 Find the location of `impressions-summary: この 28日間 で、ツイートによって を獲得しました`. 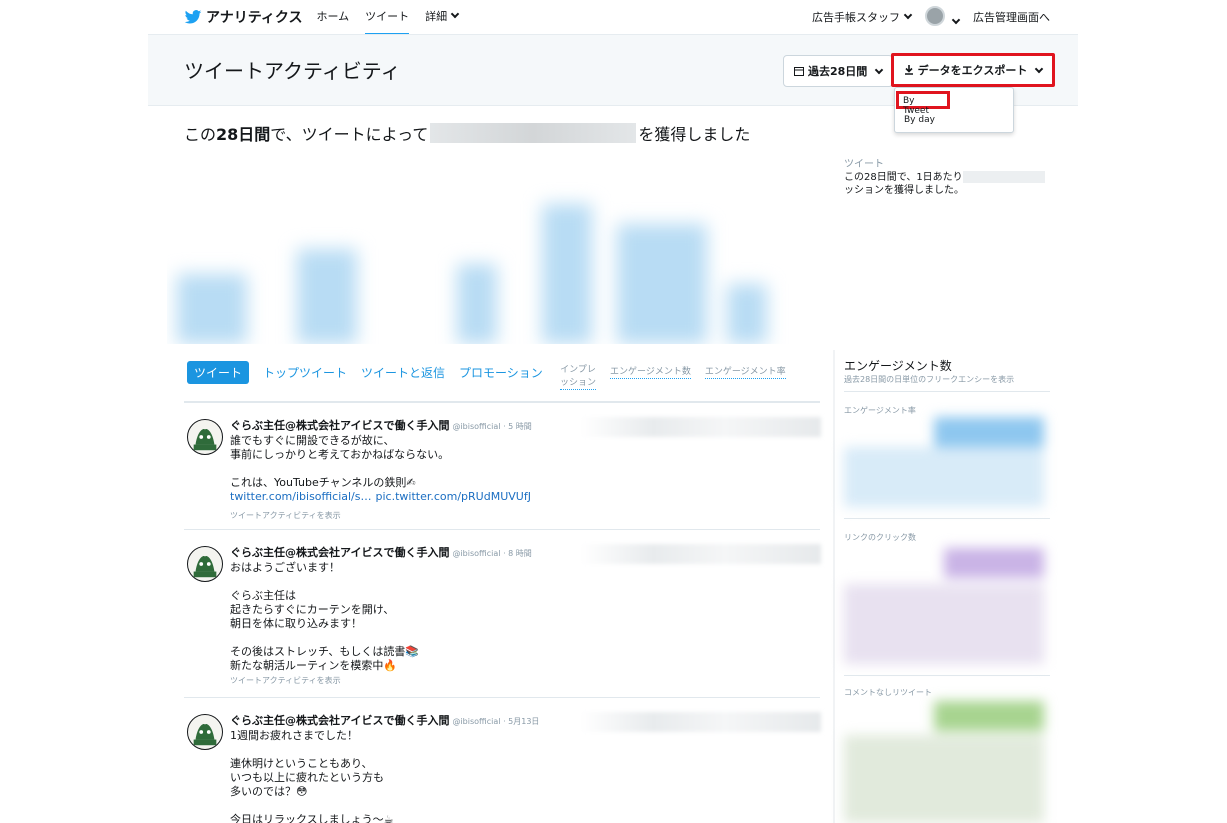

impressions-summary: この 28日間 で、ツイートによって を獲得しました is located at coordinates (467, 133).